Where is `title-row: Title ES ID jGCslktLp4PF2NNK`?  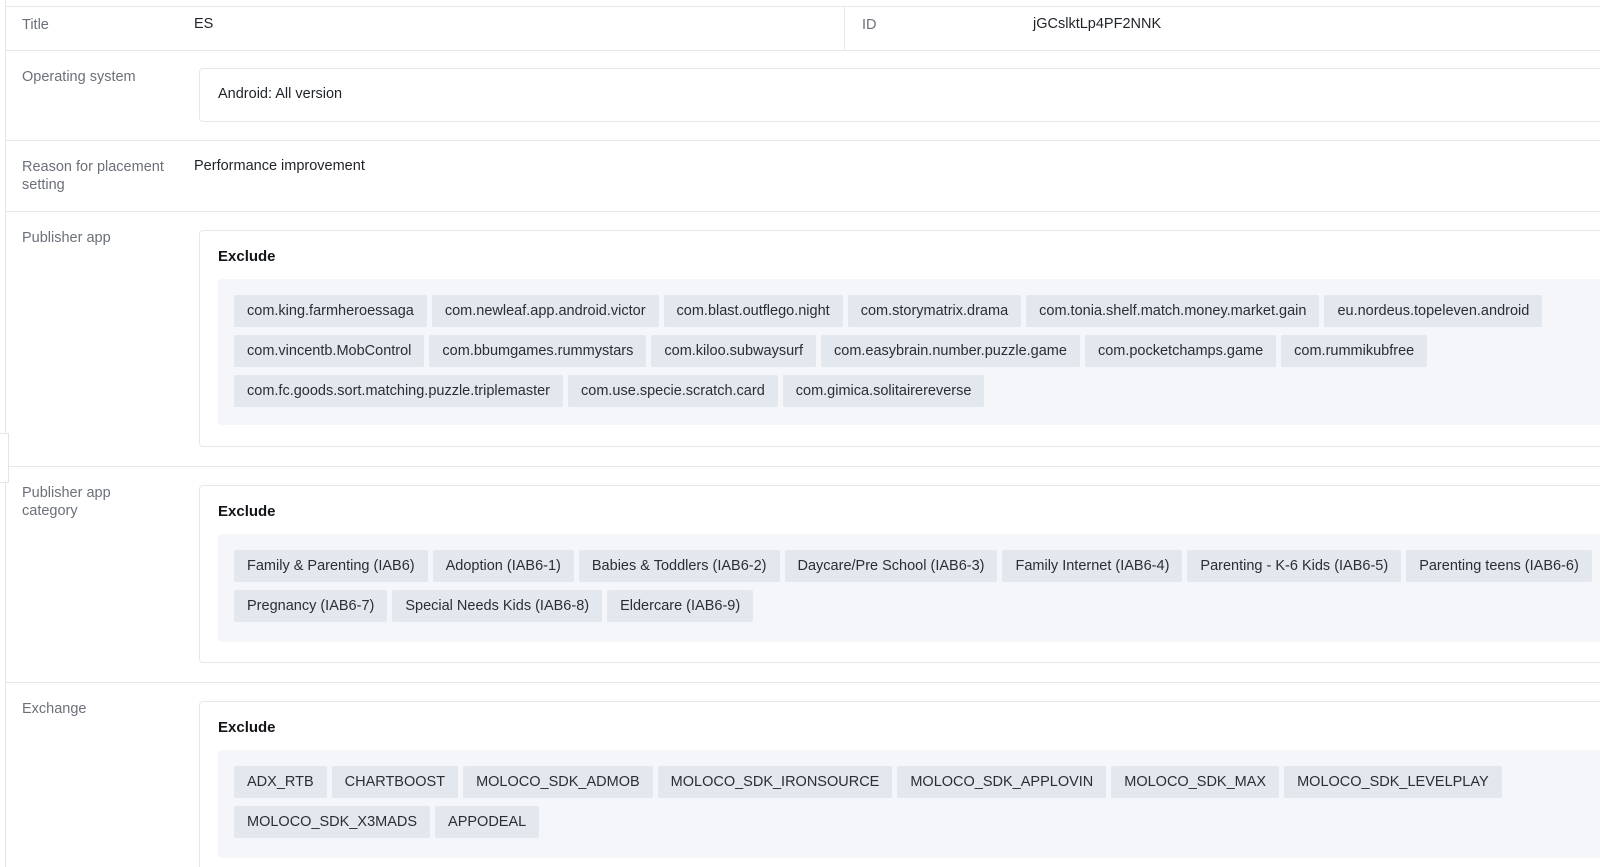 title-row: Title ES ID jGCslktLp4PF2NNK is located at coordinates (803, 28).